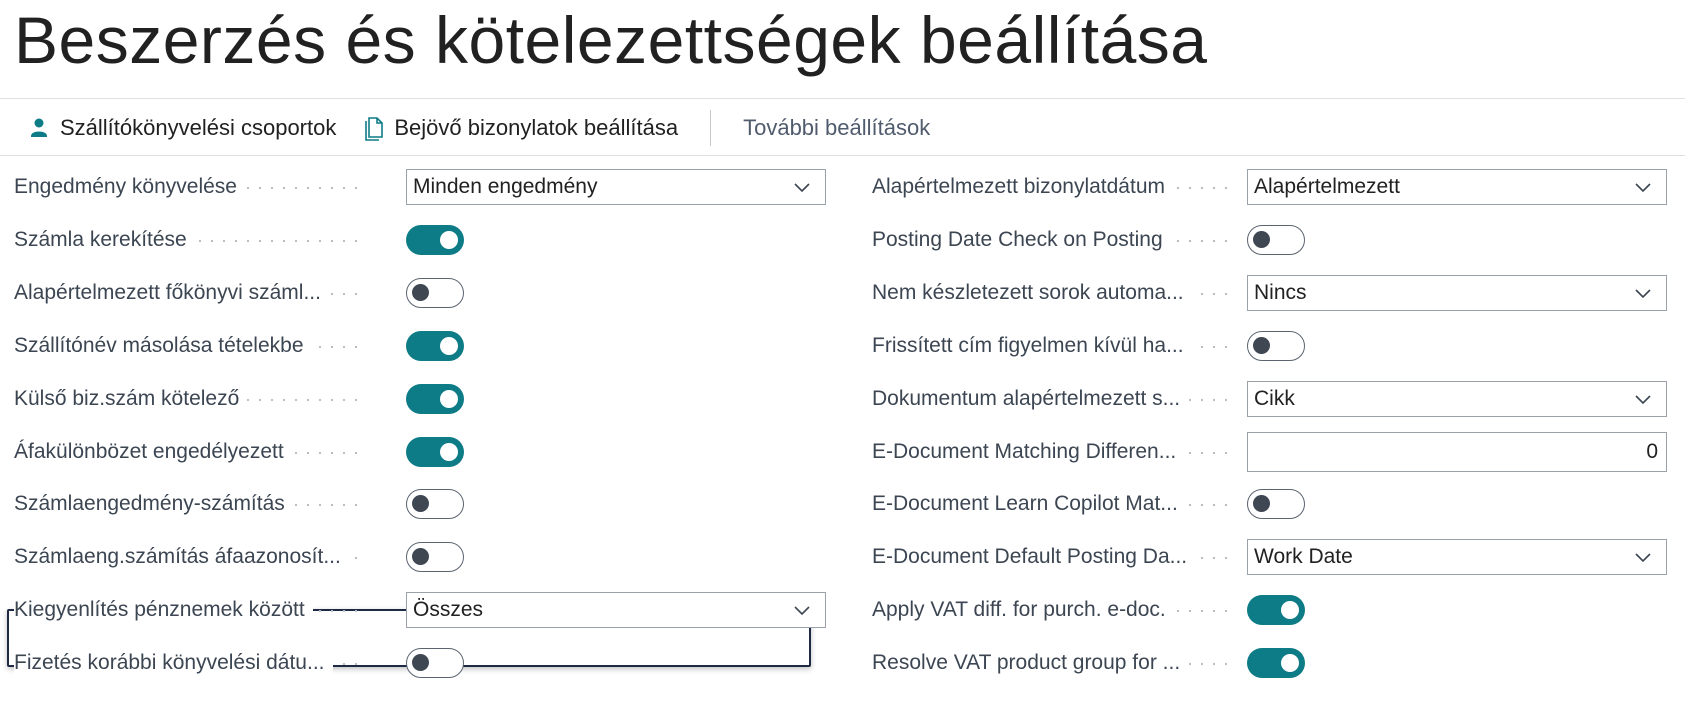  I want to click on apply-vat-diff-for-purch-e-doc-toggle, so click(1276, 610).